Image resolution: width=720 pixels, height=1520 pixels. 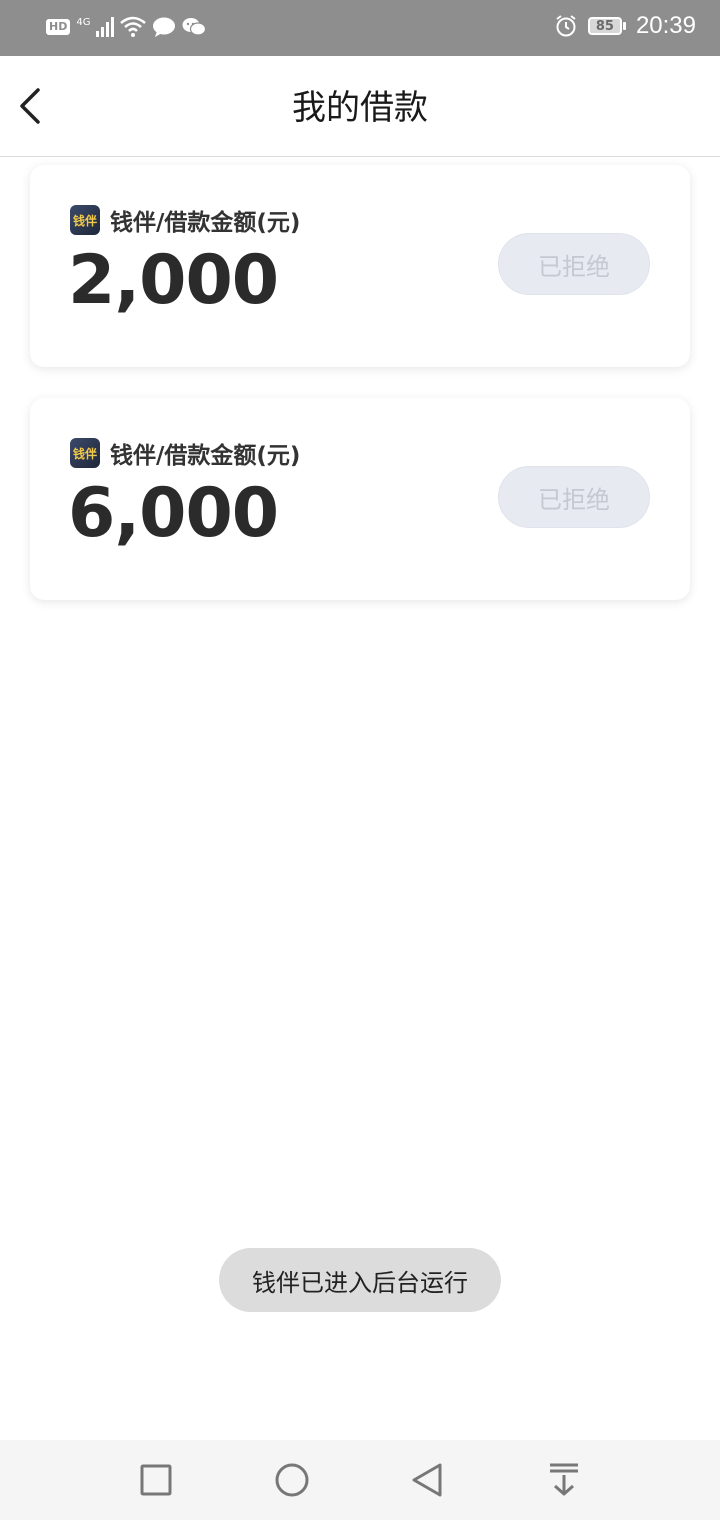 I want to click on signal-icon, so click(x=105, y=27).